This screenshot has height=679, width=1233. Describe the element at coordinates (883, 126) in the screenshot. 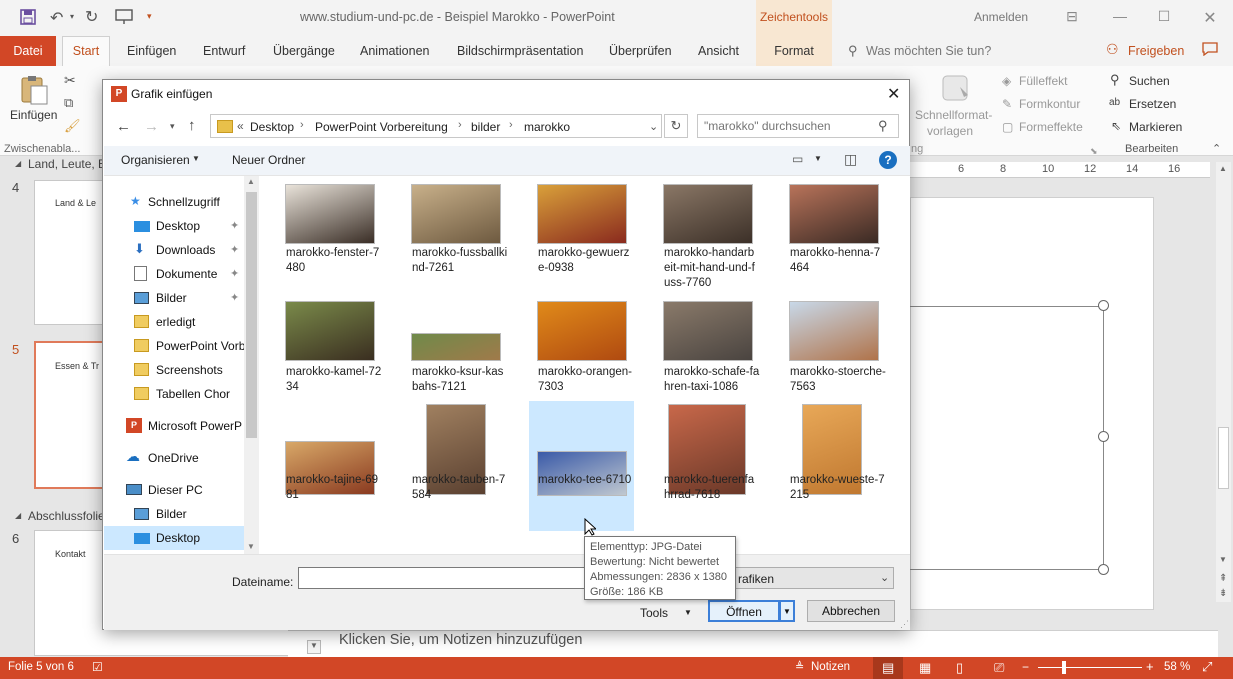

I see `search-icon: ⚲` at that location.